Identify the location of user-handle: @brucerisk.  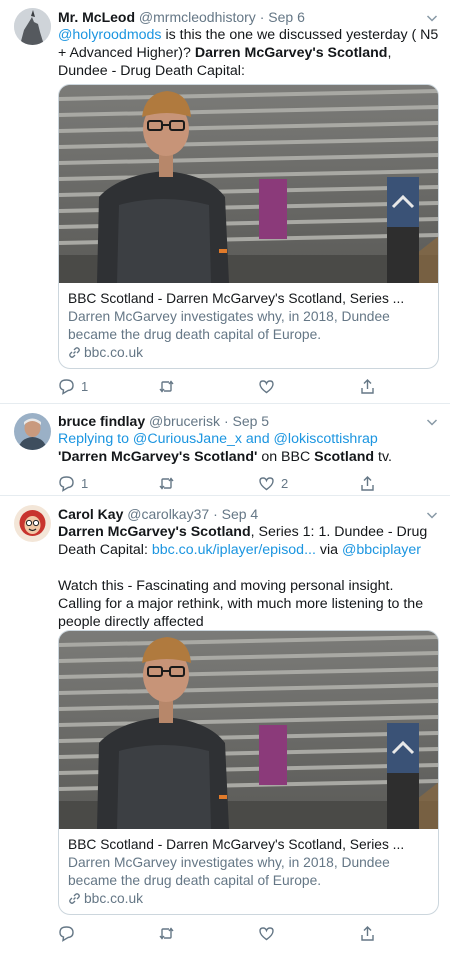
(184, 421).